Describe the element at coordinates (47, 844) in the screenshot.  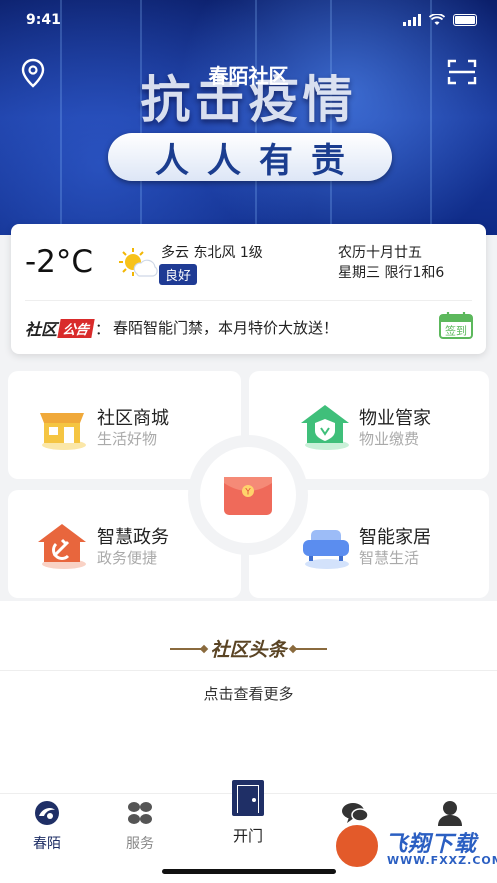
I see `tab-label: 春陌` at that location.